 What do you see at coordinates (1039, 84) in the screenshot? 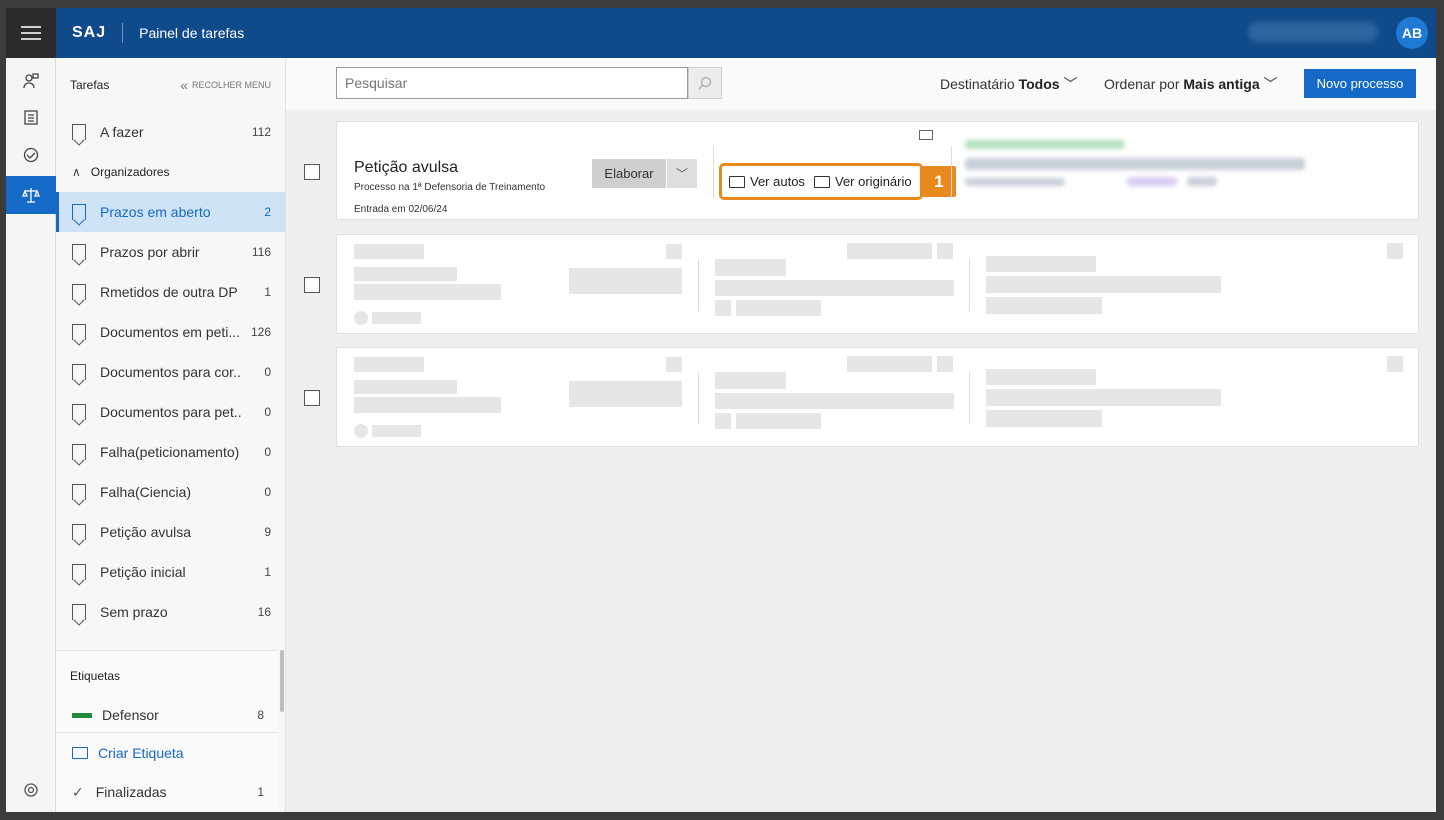
I see `destinatario-value: Todos` at bounding box center [1039, 84].